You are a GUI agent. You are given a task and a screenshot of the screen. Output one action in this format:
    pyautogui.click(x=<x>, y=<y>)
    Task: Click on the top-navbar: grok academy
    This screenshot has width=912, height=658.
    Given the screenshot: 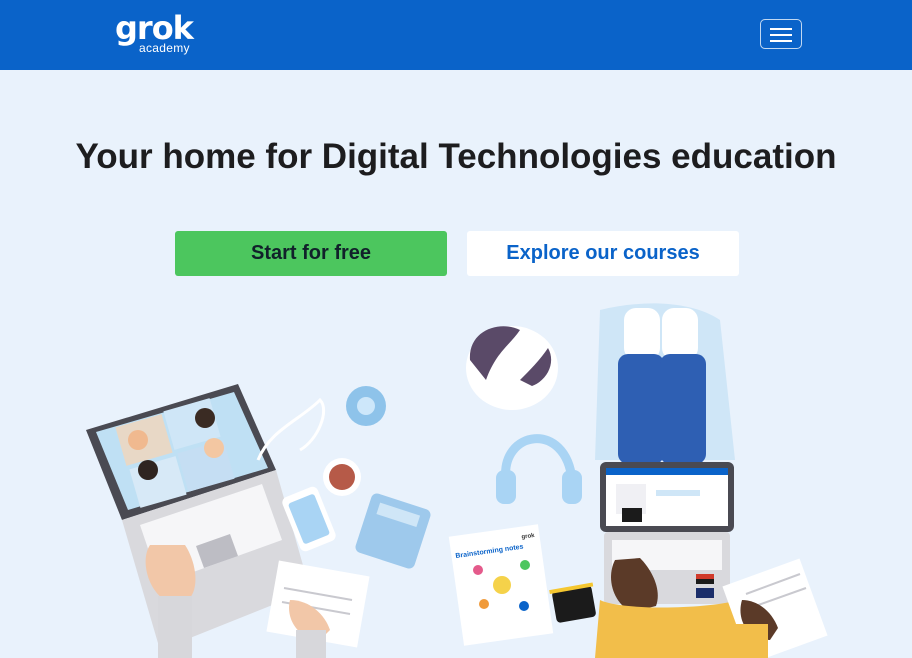 What is the action you would take?
    pyautogui.click(x=456, y=35)
    